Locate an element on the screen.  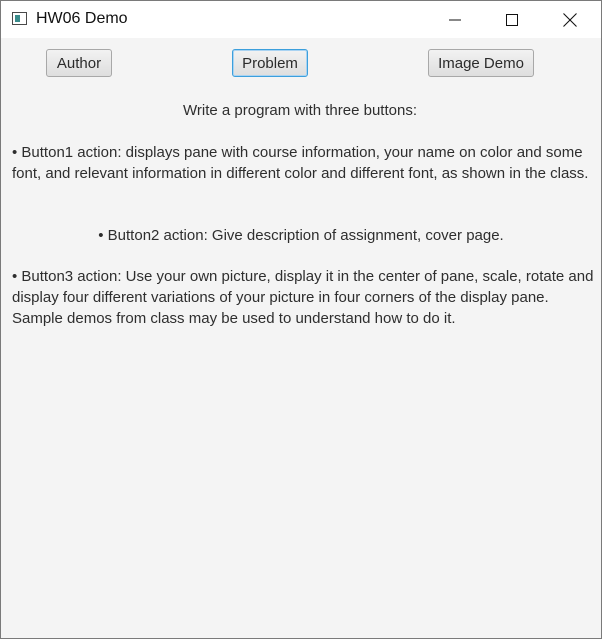
author-button: Author is located at coordinates (79, 63).